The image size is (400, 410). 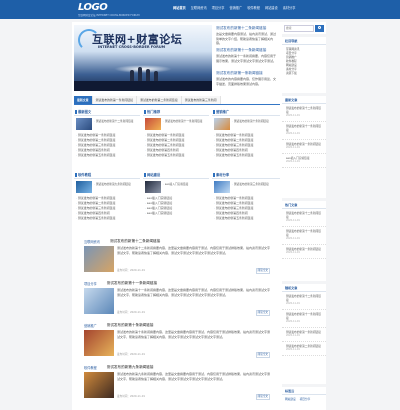 I want to click on nav-item: 项目分享, so click(x=218, y=8).